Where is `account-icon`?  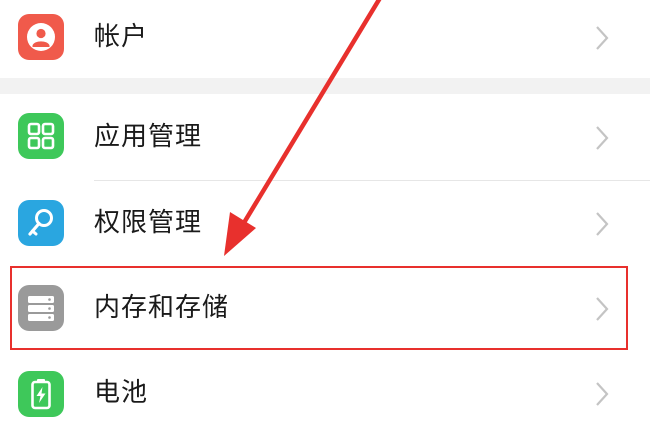
account-icon is located at coordinates (41, 37).